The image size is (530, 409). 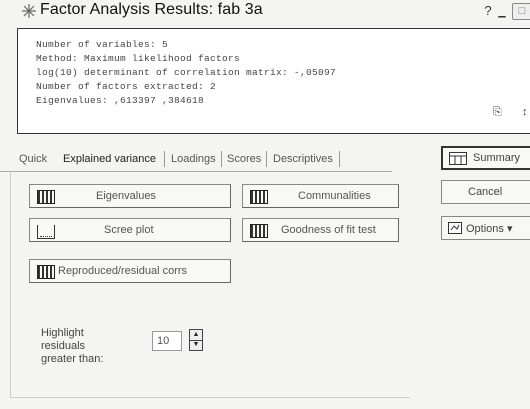 I want to click on options-icon, so click(x=455, y=228).